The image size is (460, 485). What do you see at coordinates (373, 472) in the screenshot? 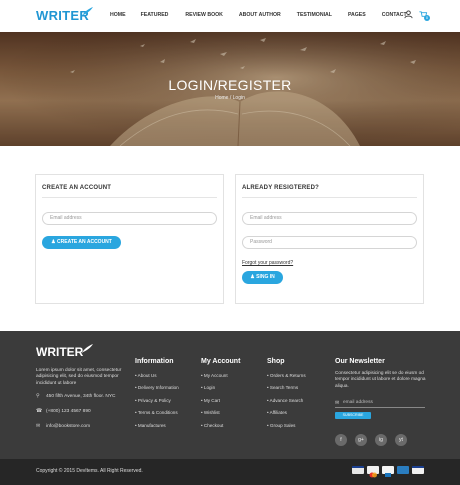
I see `mastercard-icon` at bounding box center [373, 472].